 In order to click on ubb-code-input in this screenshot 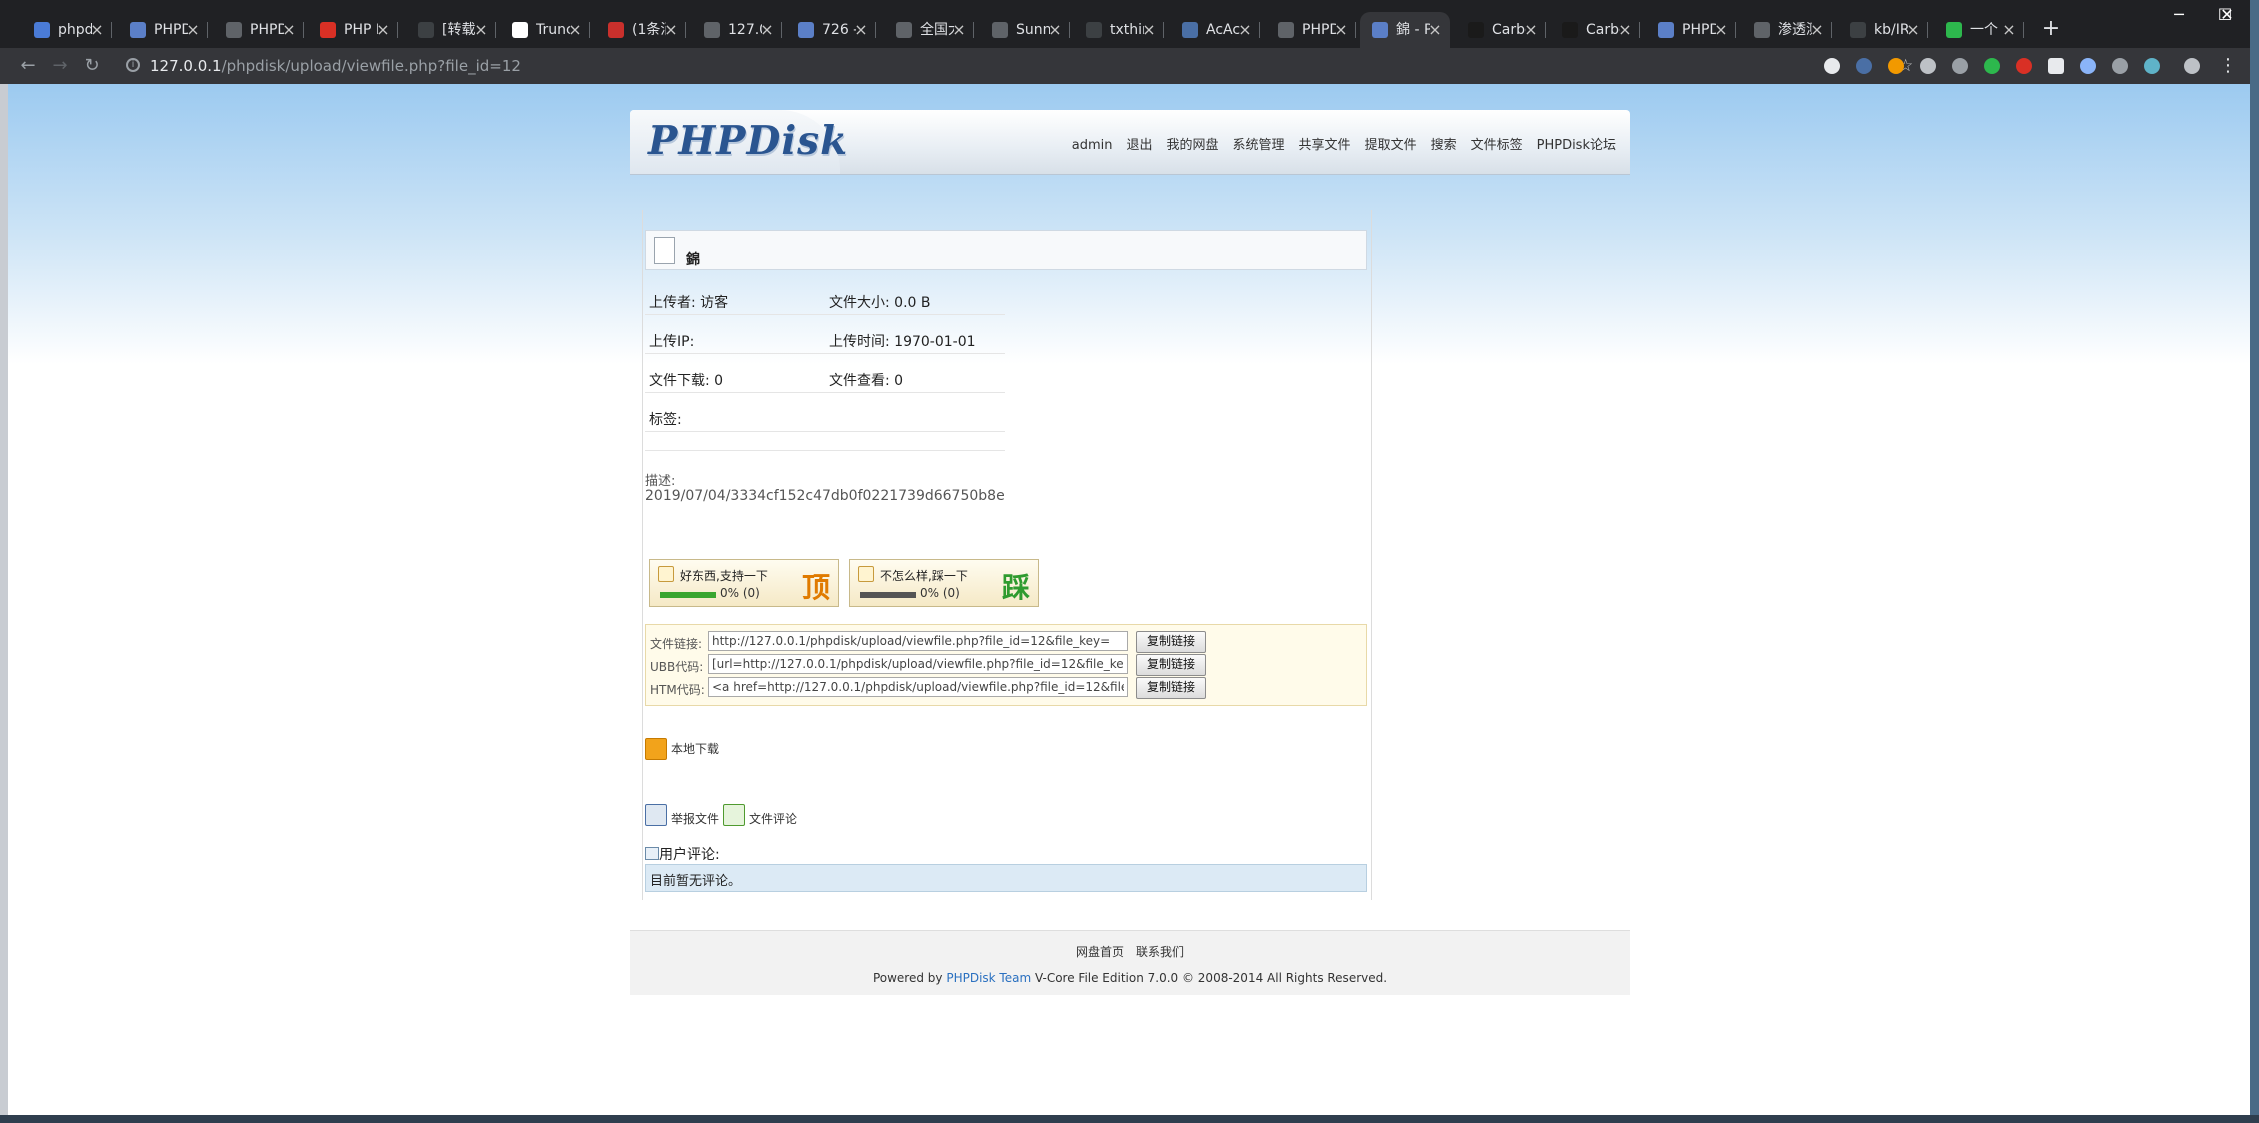, I will do `click(918, 664)`.